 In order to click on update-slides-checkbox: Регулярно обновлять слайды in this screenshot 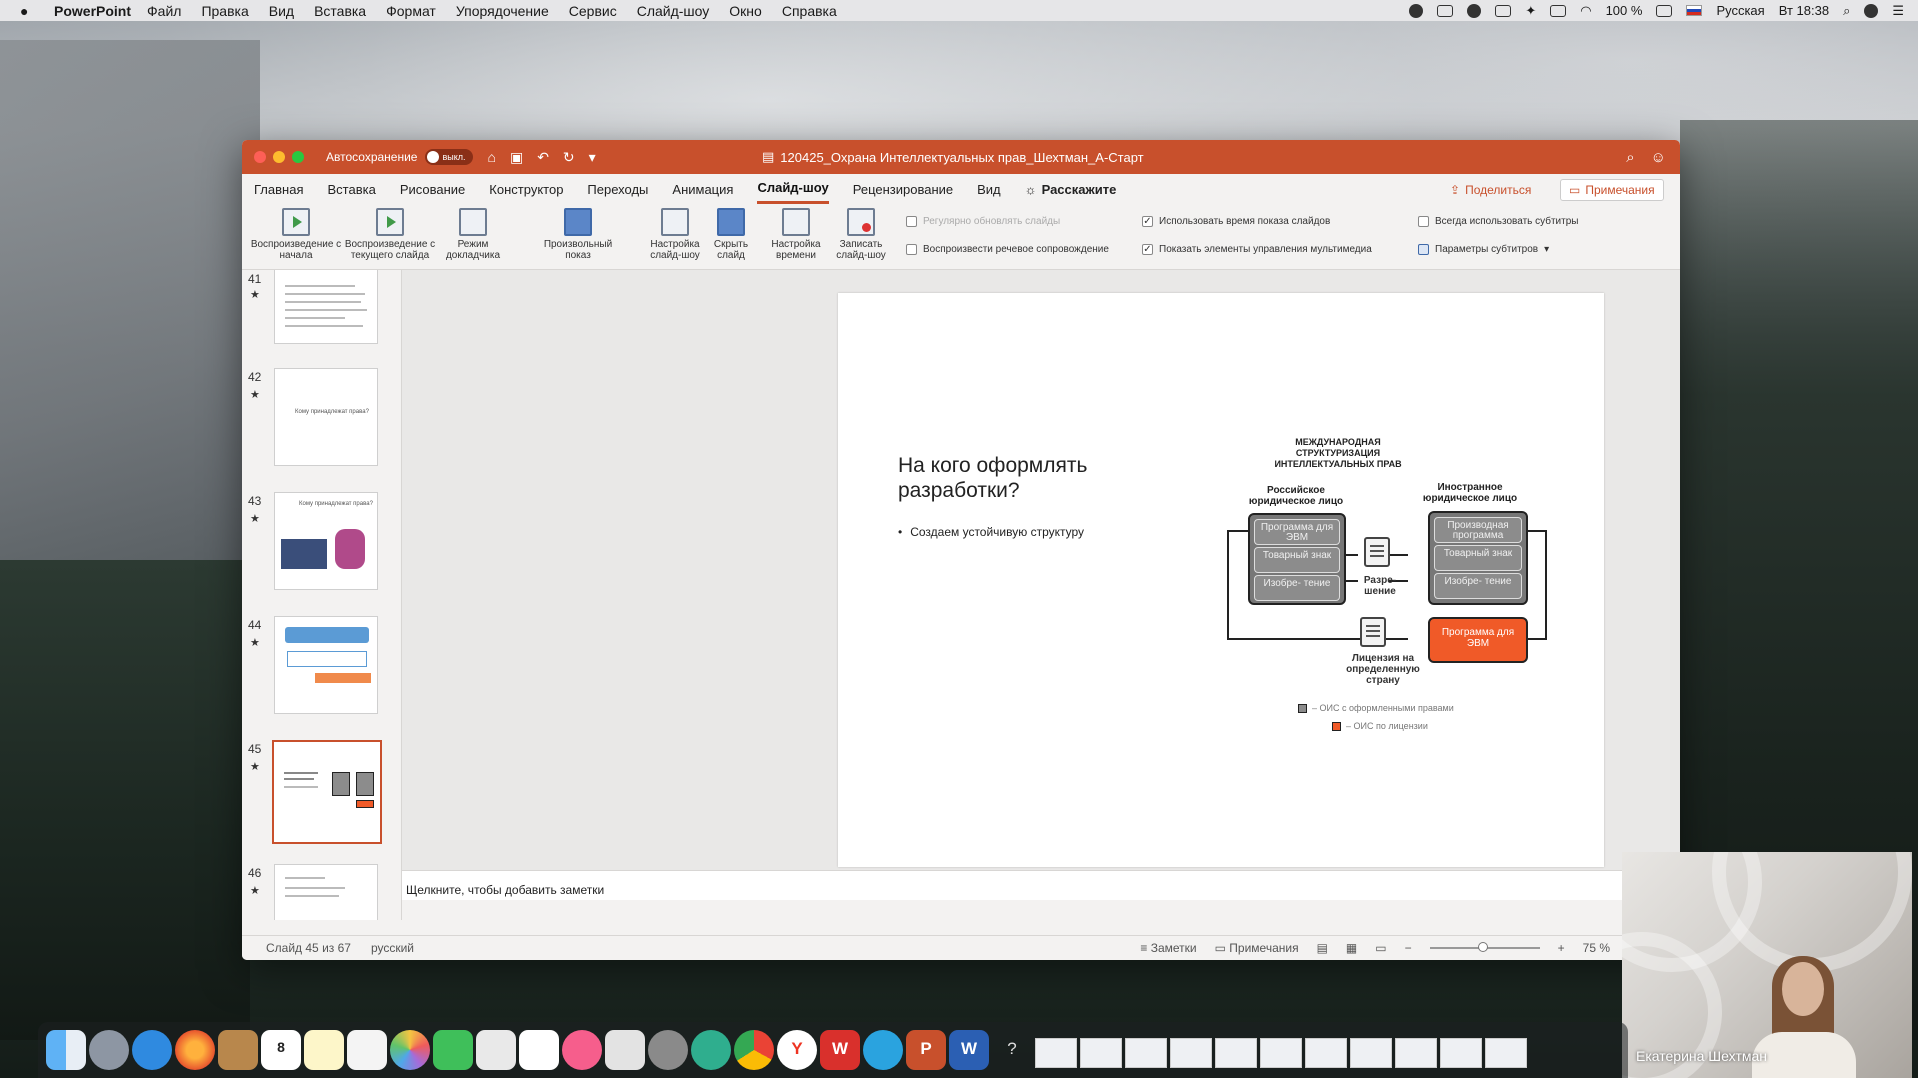, I will do `click(983, 221)`.